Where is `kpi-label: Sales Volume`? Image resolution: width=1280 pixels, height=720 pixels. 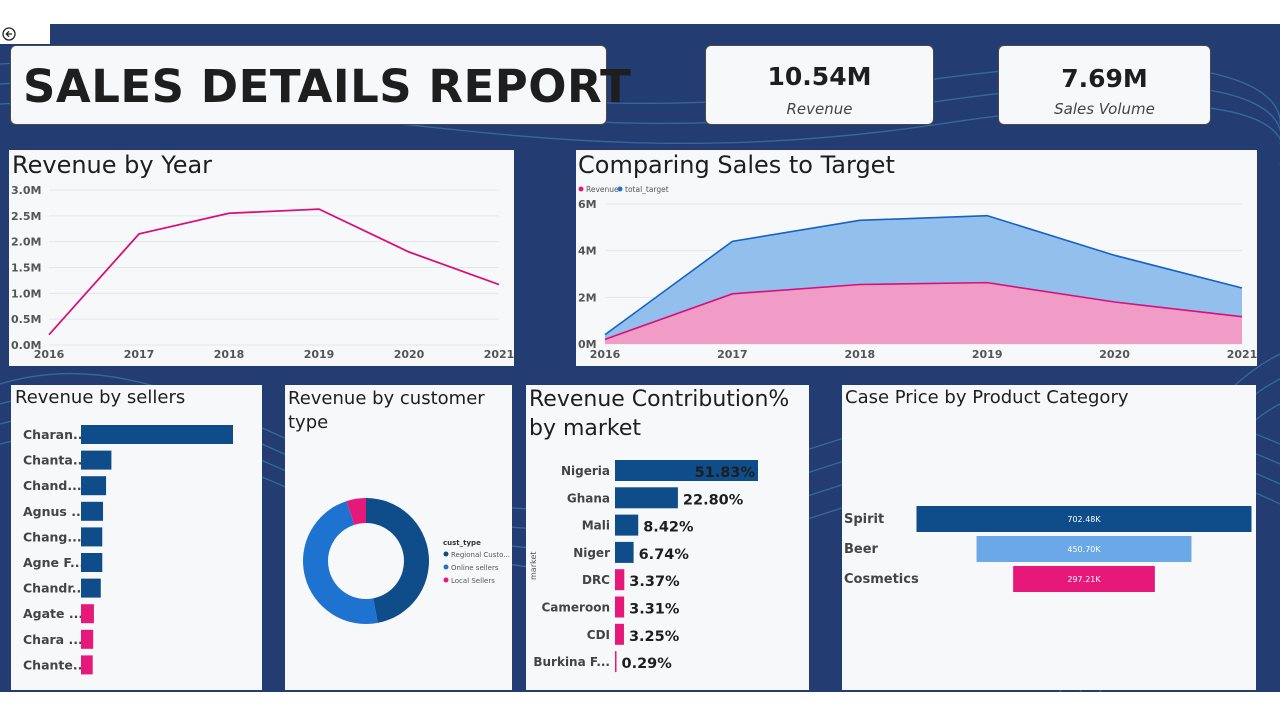 kpi-label: Sales Volume is located at coordinates (1104, 109).